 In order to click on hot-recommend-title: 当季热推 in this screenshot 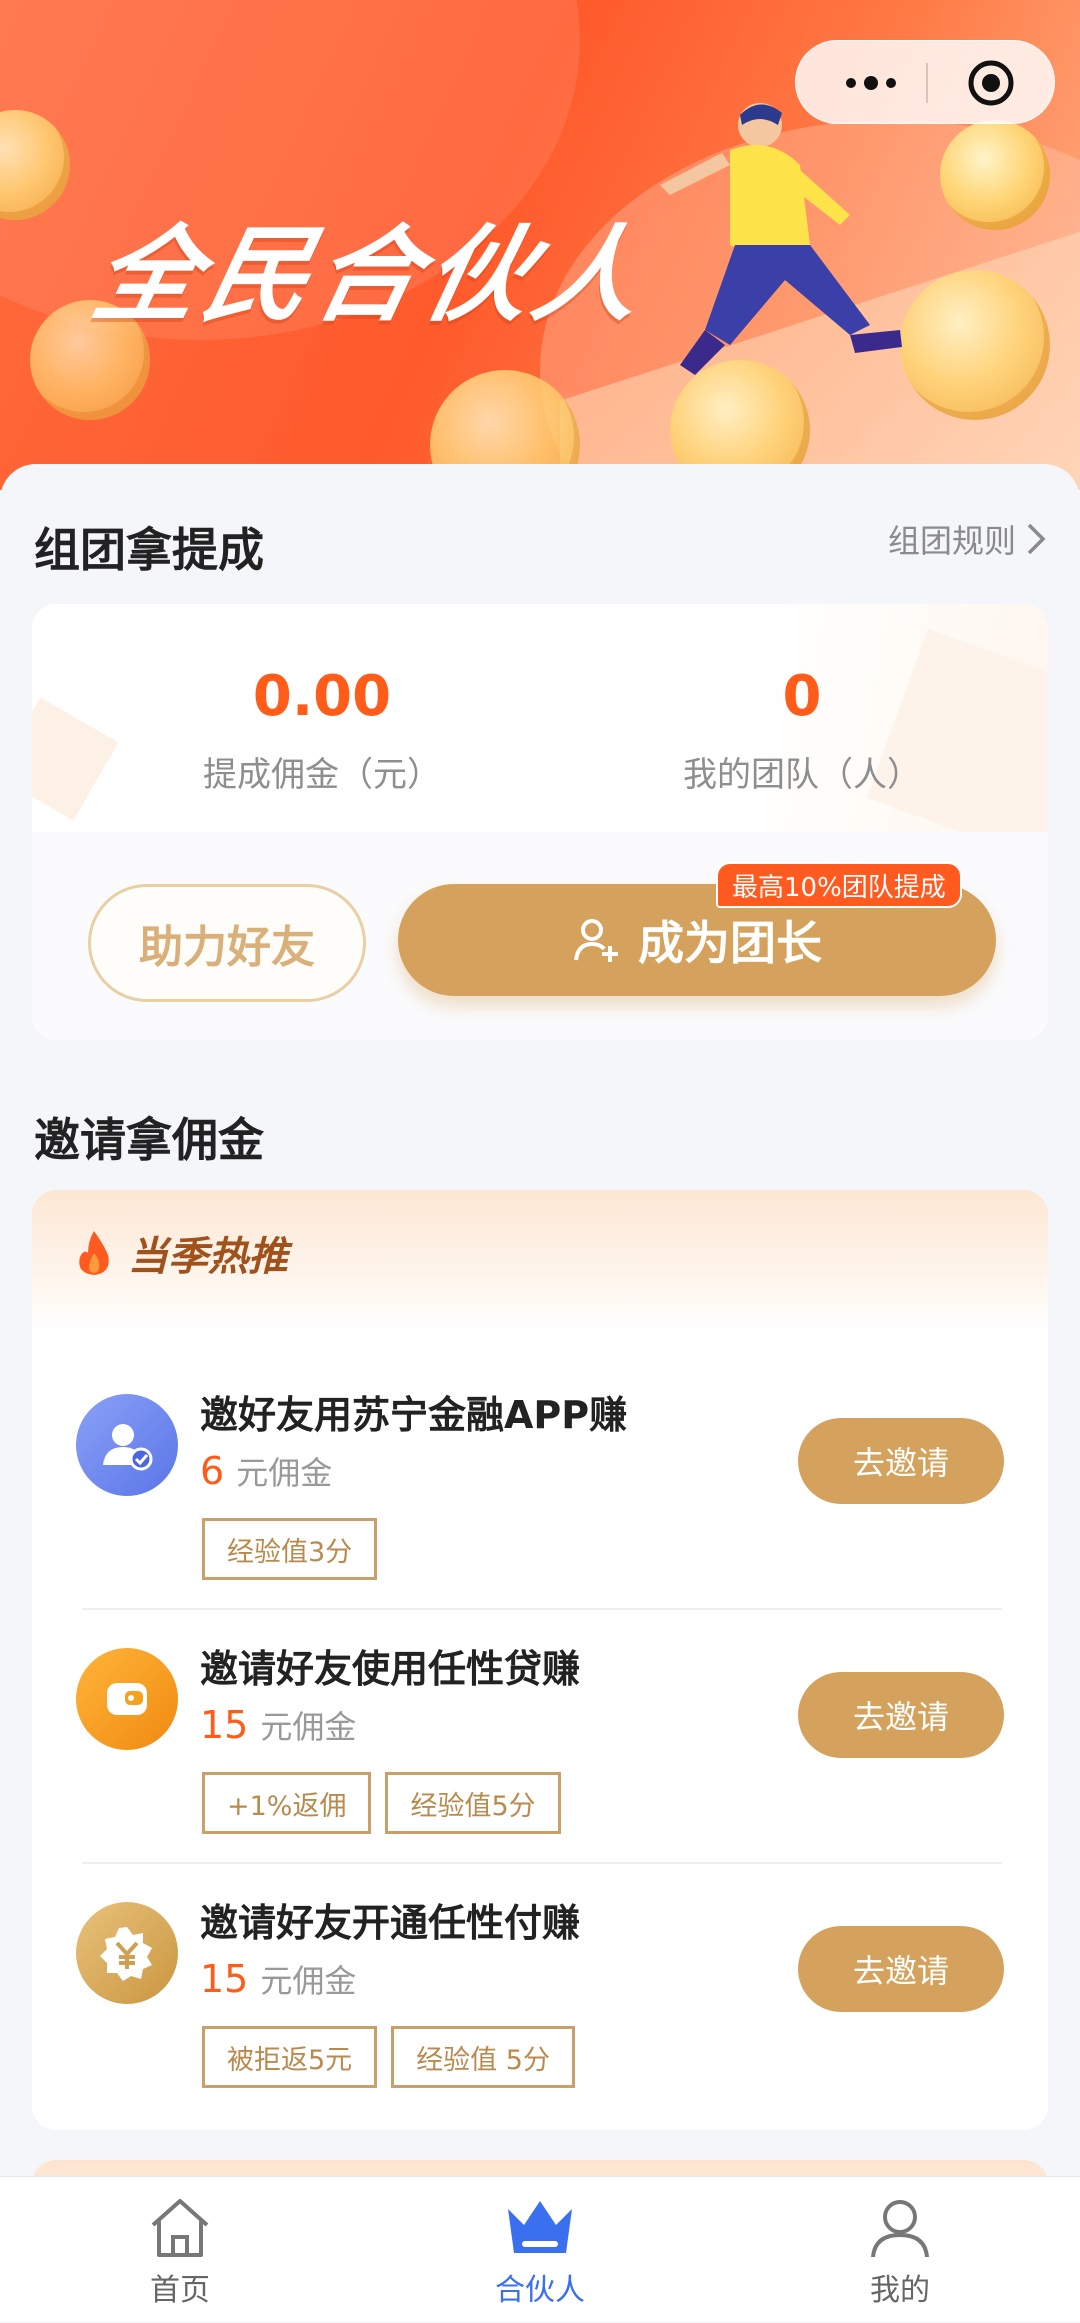, I will do `click(181, 1253)`.